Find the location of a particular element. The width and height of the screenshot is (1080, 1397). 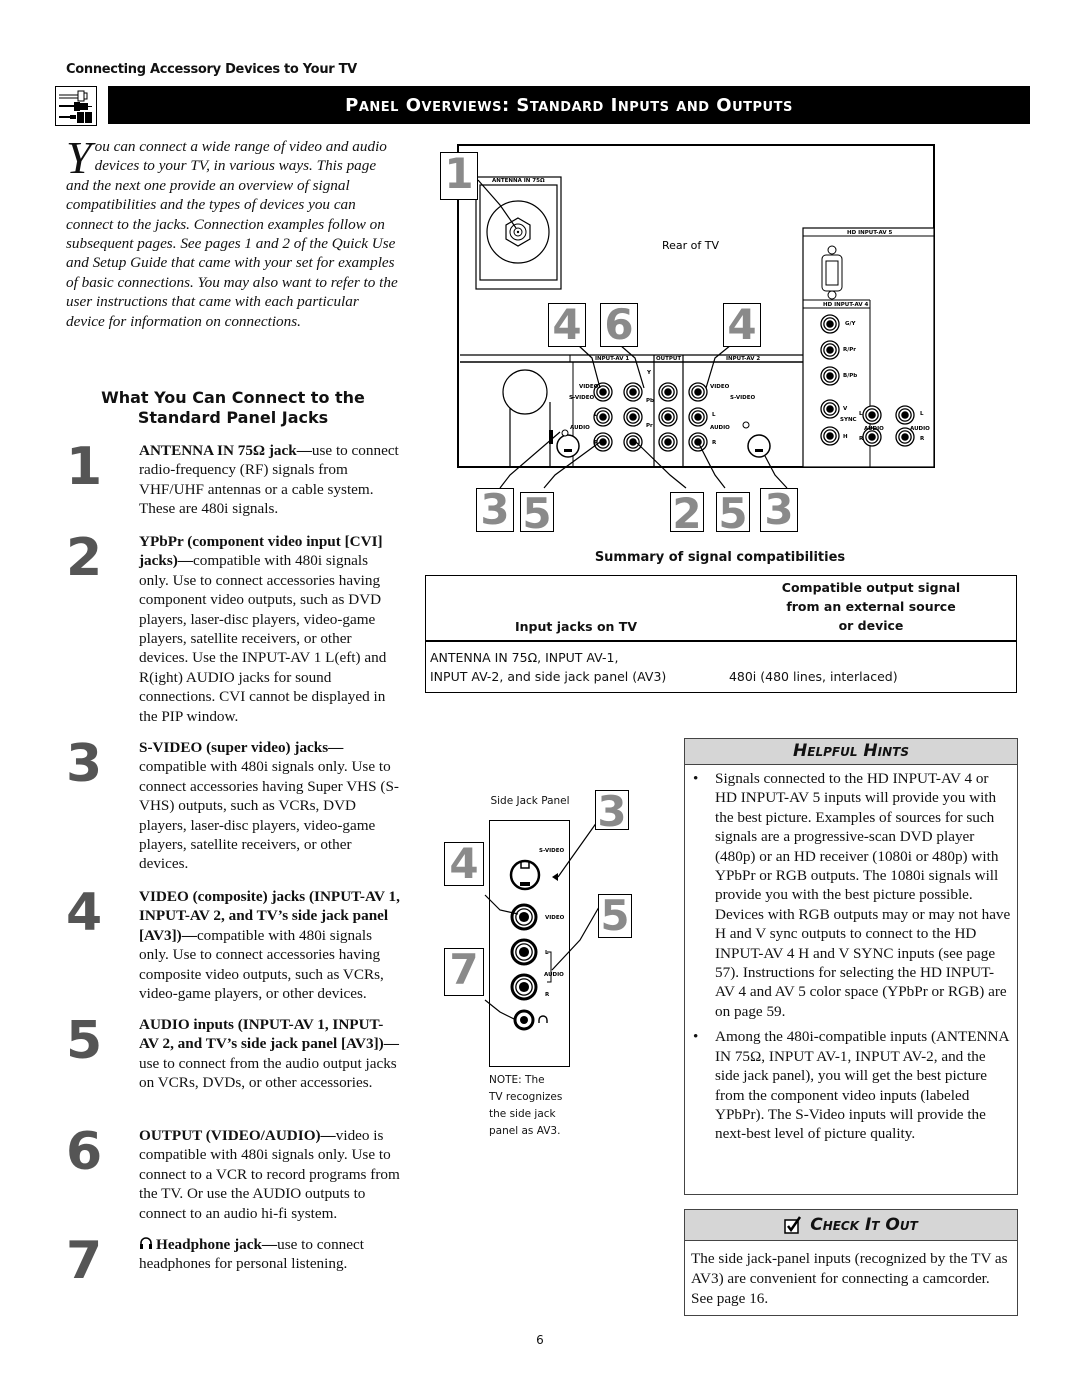

svg-text: SYNC is located at coordinates (848, 420).